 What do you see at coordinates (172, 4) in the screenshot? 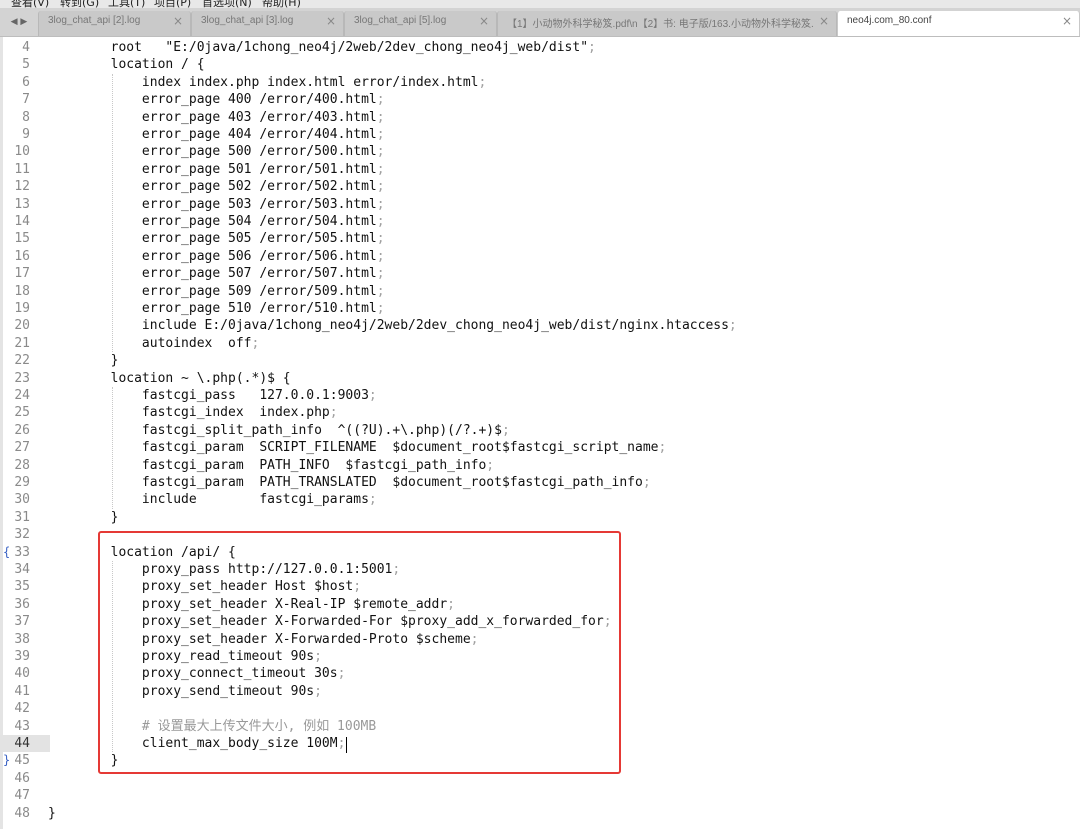
I see `menu-item: 项目(P)` at bounding box center [172, 4].